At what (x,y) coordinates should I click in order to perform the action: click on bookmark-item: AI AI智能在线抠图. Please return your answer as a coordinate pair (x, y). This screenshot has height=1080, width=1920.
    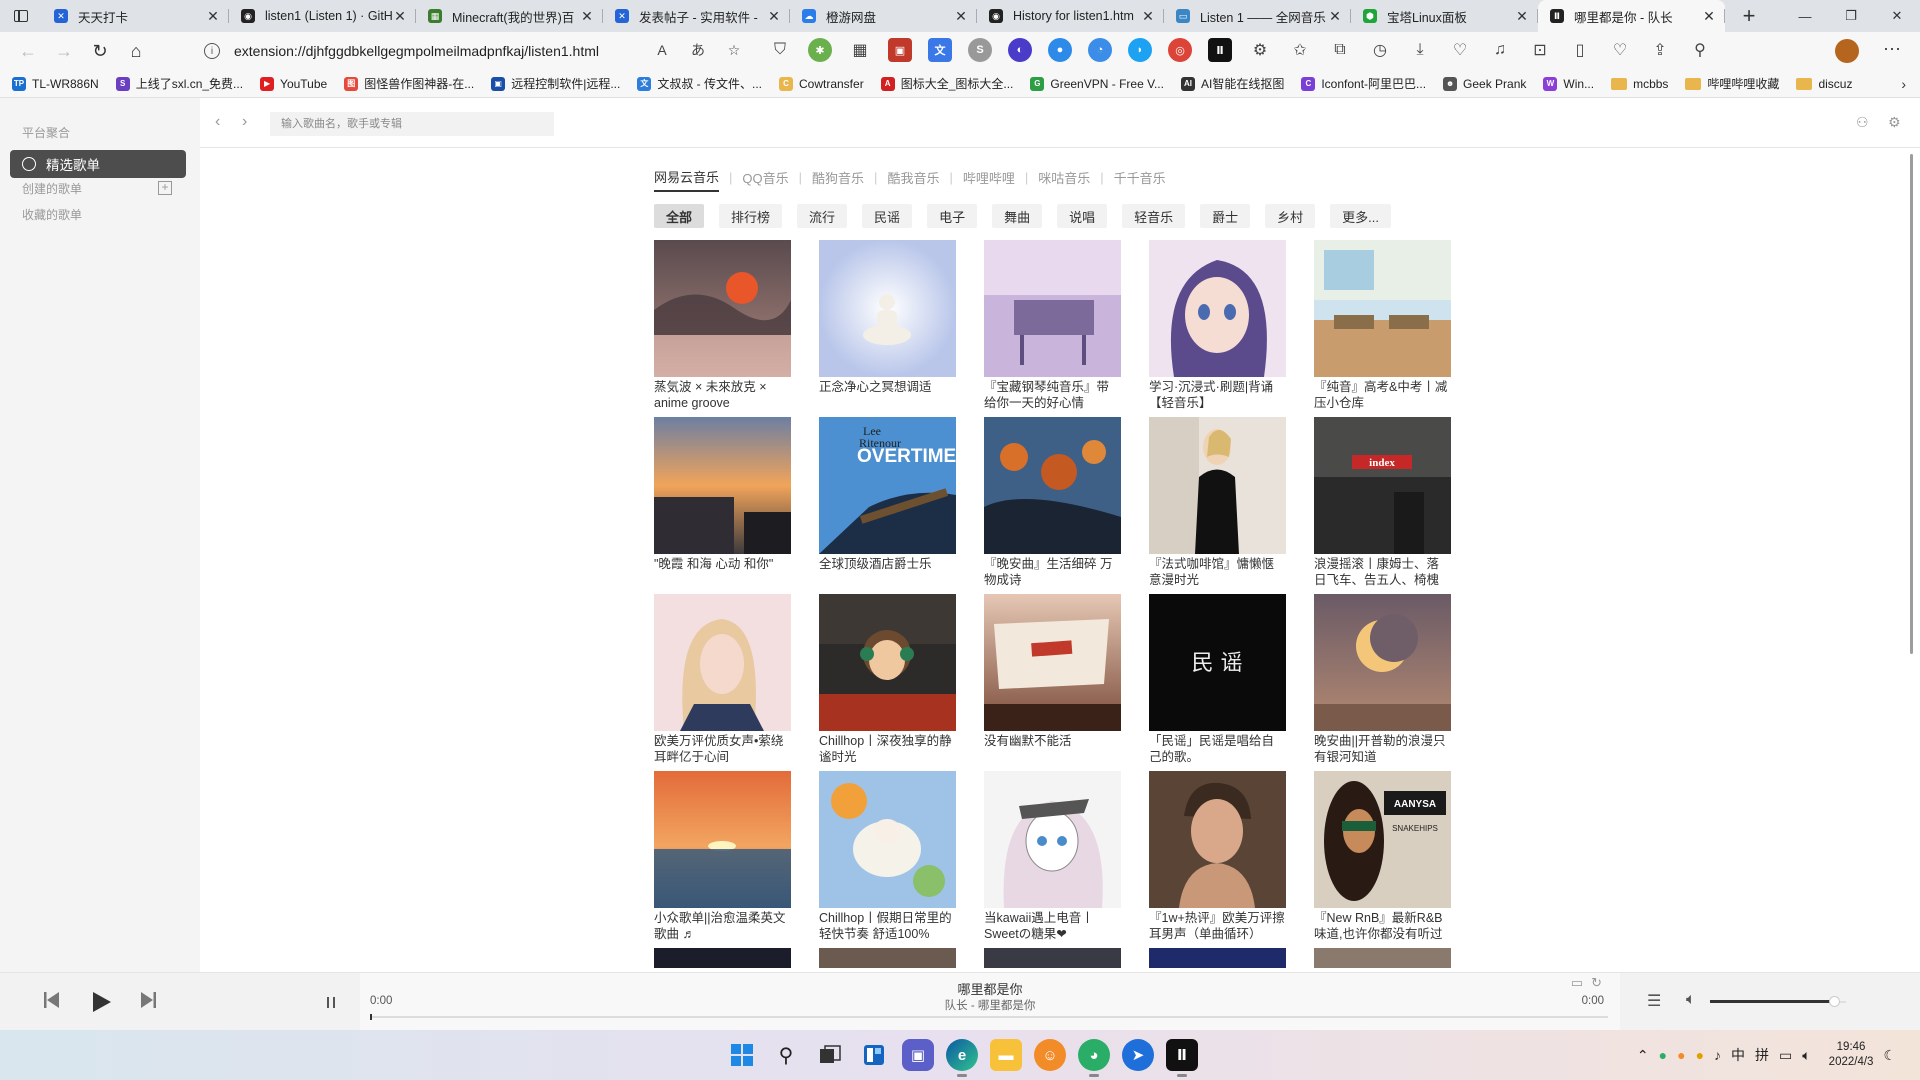
    Looking at the image, I should click on (1232, 83).